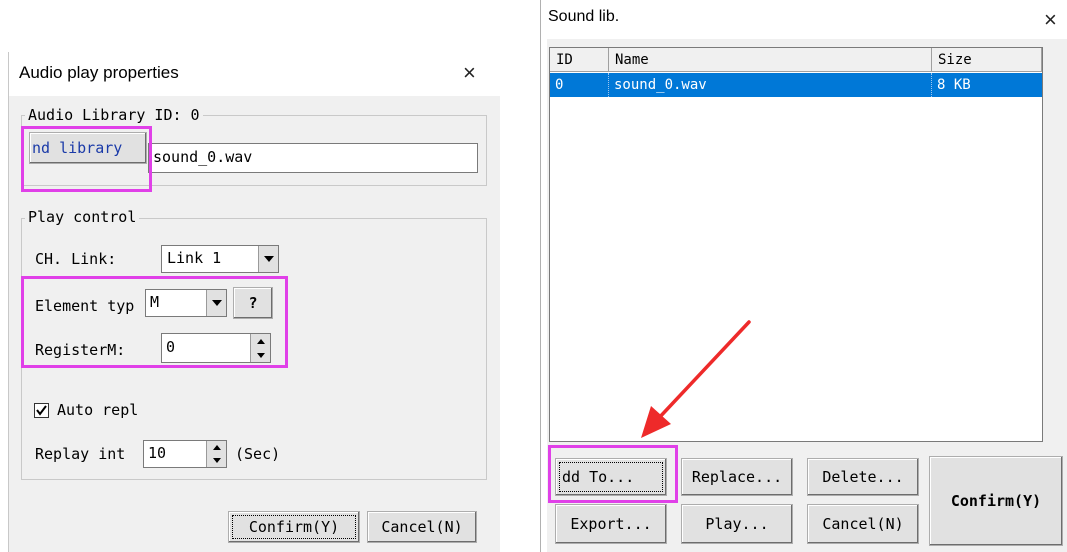 Image resolution: width=1067 pixels, height=552 pixels. What do you see at coordinates (954, 85) in the screenshot?
I see `row-size-cell: 8 KB` at bounding box center [954, 85].